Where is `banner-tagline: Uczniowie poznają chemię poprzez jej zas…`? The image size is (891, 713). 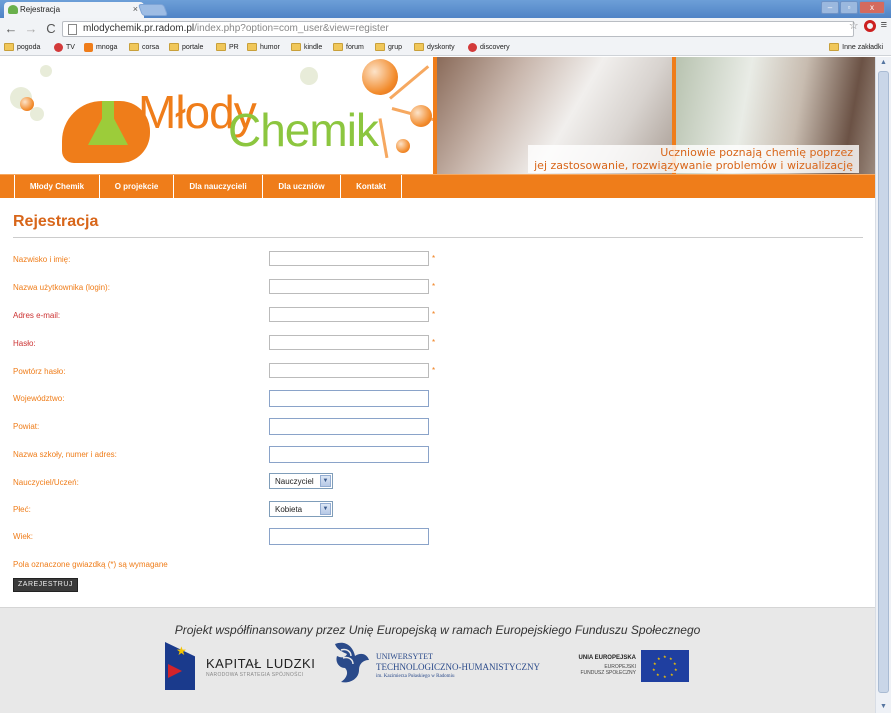
banner-tagline: Uczniowie poznają chemię poprzez jej zas… is located at coordinates (693, 159).